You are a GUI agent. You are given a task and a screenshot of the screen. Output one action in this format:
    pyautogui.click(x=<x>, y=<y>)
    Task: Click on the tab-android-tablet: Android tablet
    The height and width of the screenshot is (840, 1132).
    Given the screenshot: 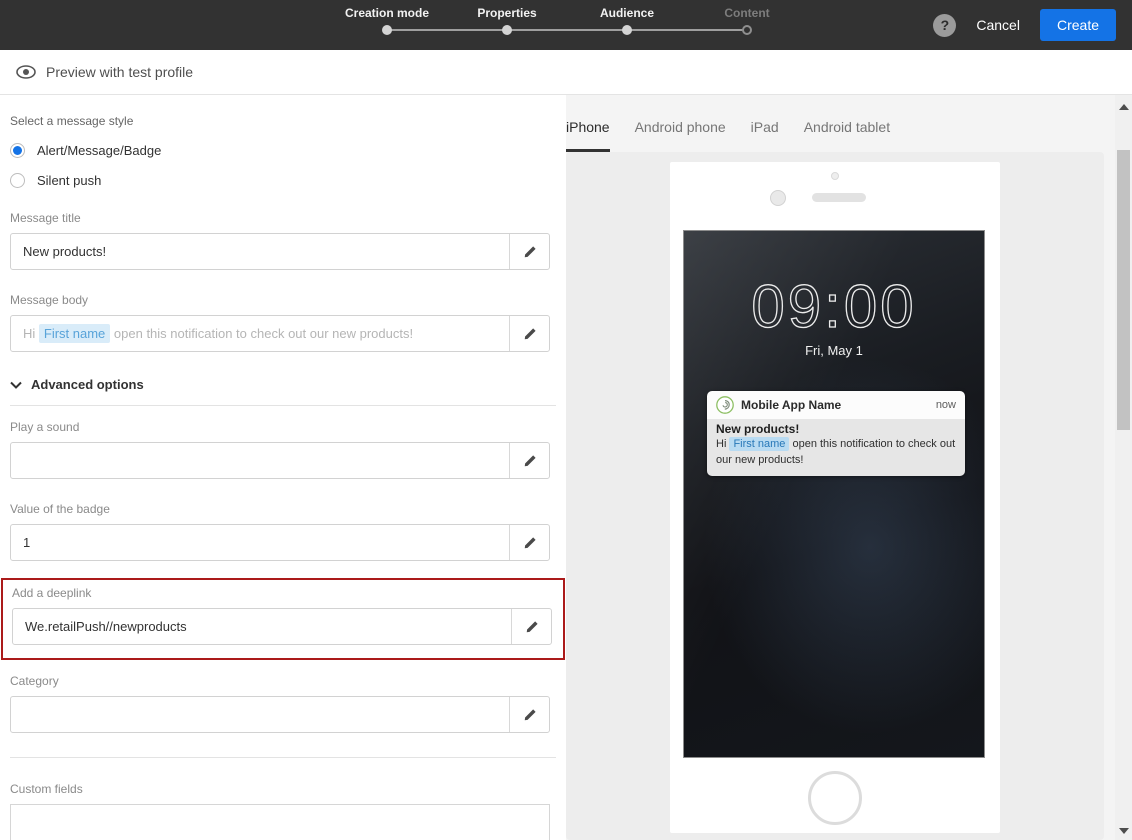 What is the action you would take?
    pyautogui.click(x=847, y=135)
    